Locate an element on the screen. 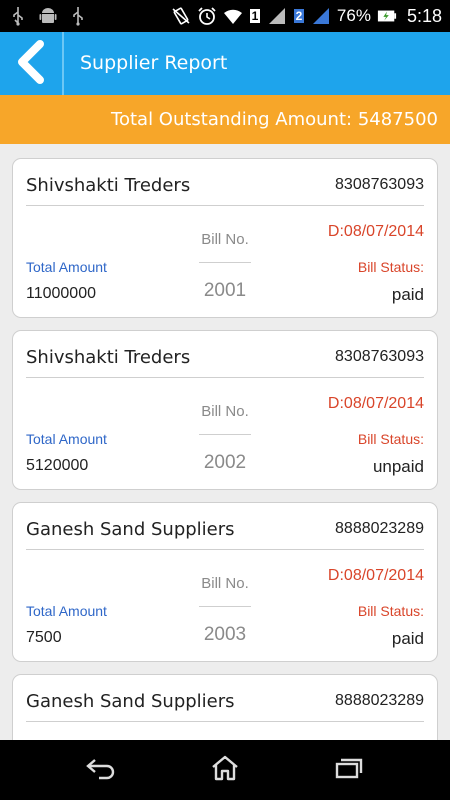  status-bar: 1 2 76% 5:18 is located at coordinates (225, 16).